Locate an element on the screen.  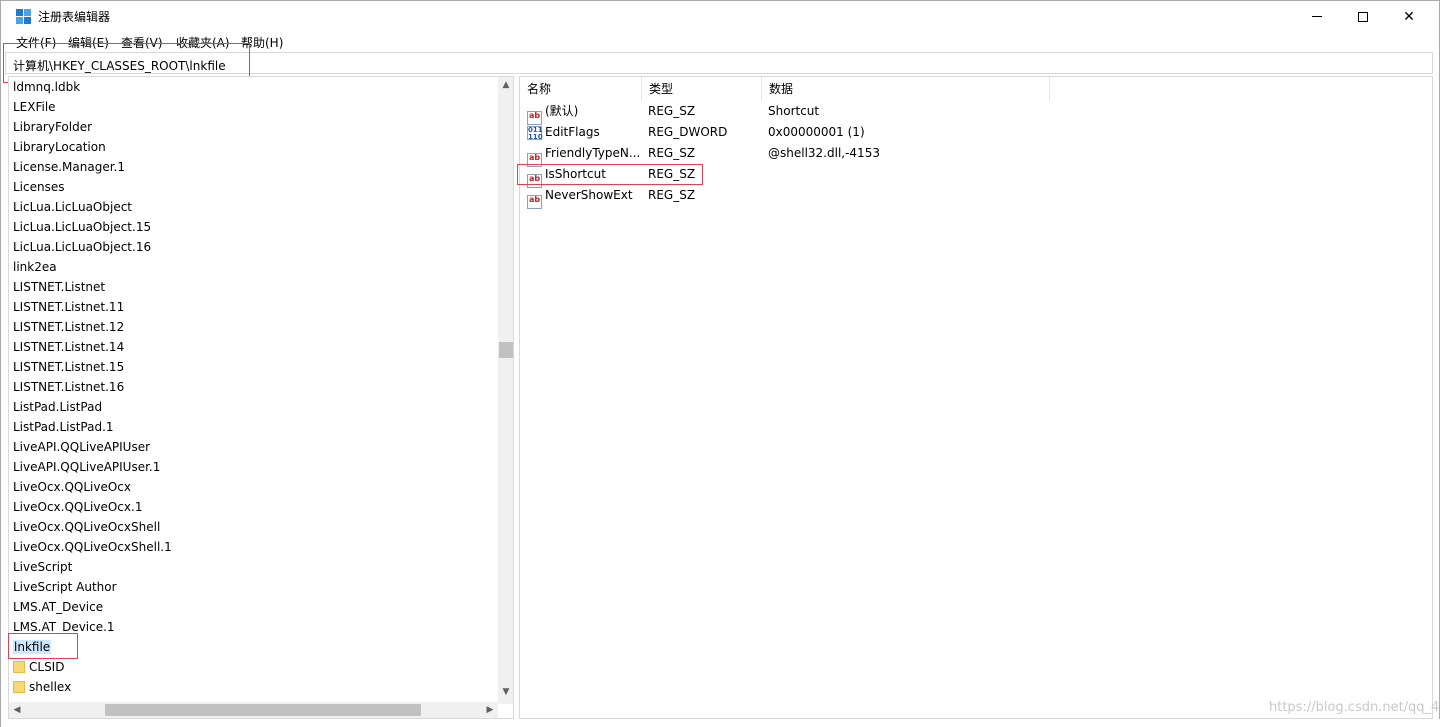
tree-item: LiveAPI.QQLiveAPIUser is located at coordinates (81, 447).